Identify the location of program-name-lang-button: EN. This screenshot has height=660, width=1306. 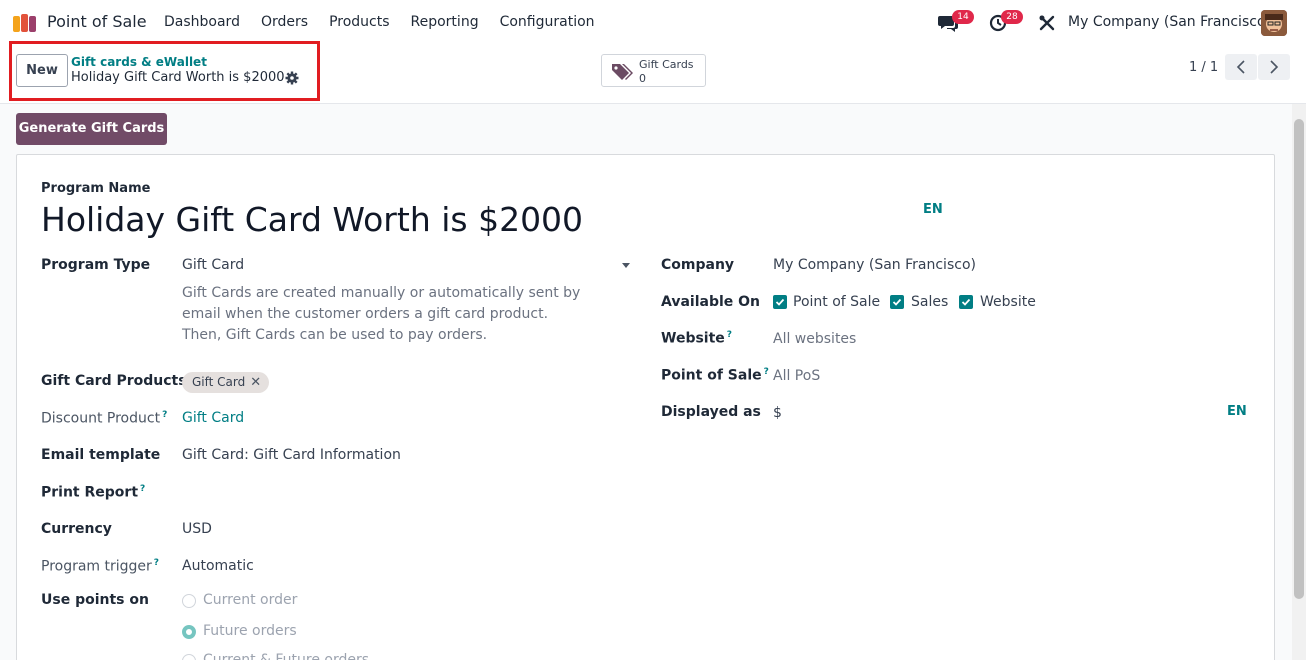
(933, 209).